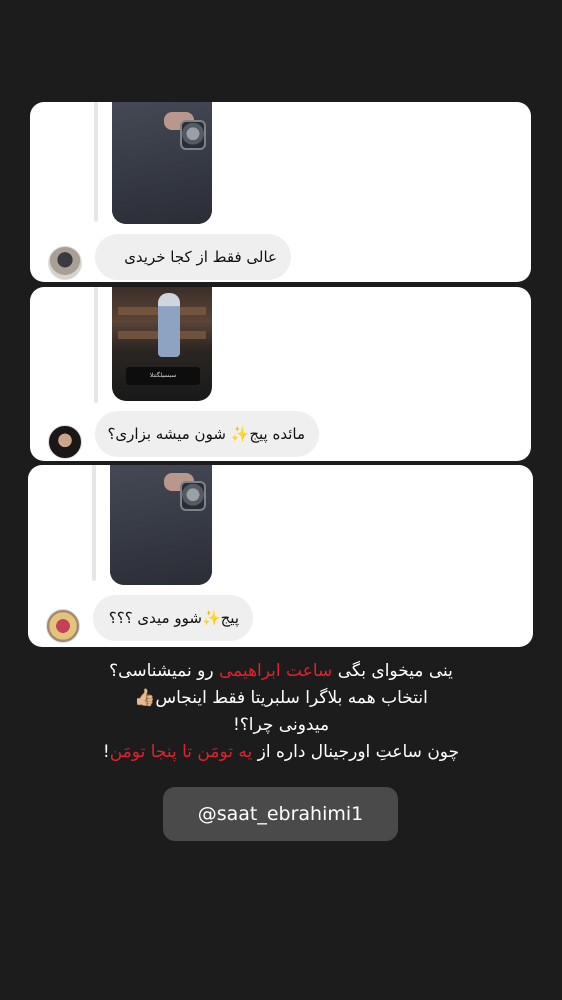  Describe the element at coordinates (106, 752) in the screenshot. I see `caption-text: !` at that location.